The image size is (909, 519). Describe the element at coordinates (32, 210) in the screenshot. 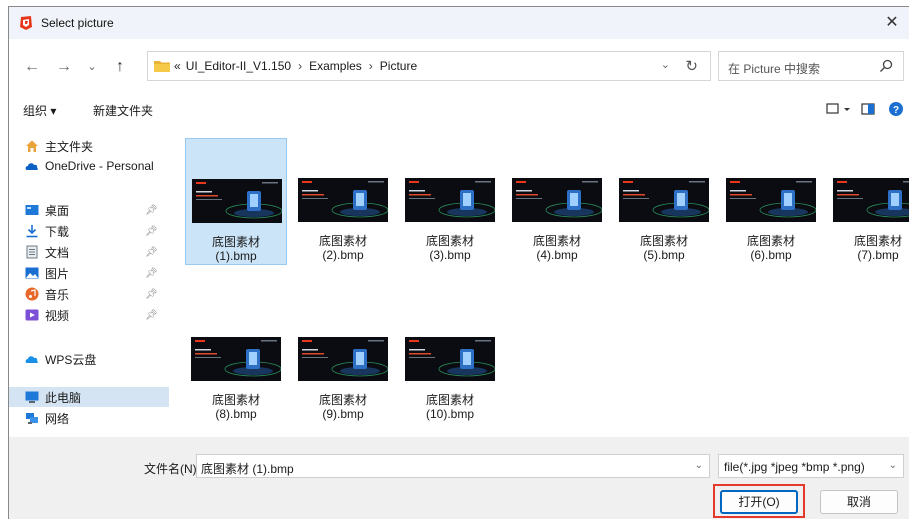

I see `desktop-icon` at that location.